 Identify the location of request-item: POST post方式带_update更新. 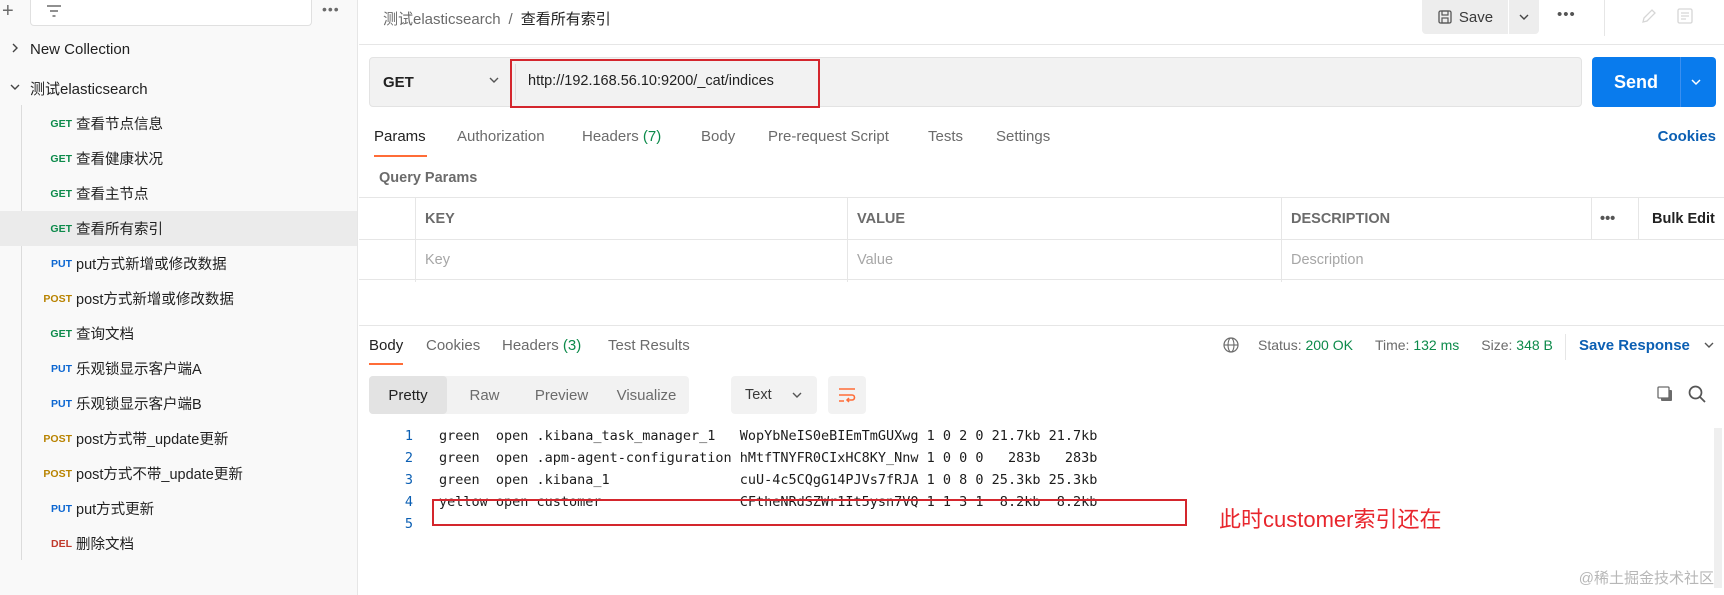
(178, 438).